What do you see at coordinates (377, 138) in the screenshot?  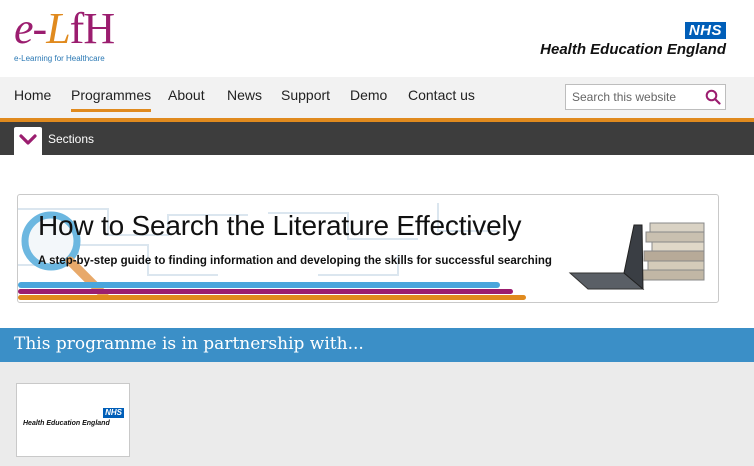 I see `sections-bar: Sections` at bounding box center [377, 138].